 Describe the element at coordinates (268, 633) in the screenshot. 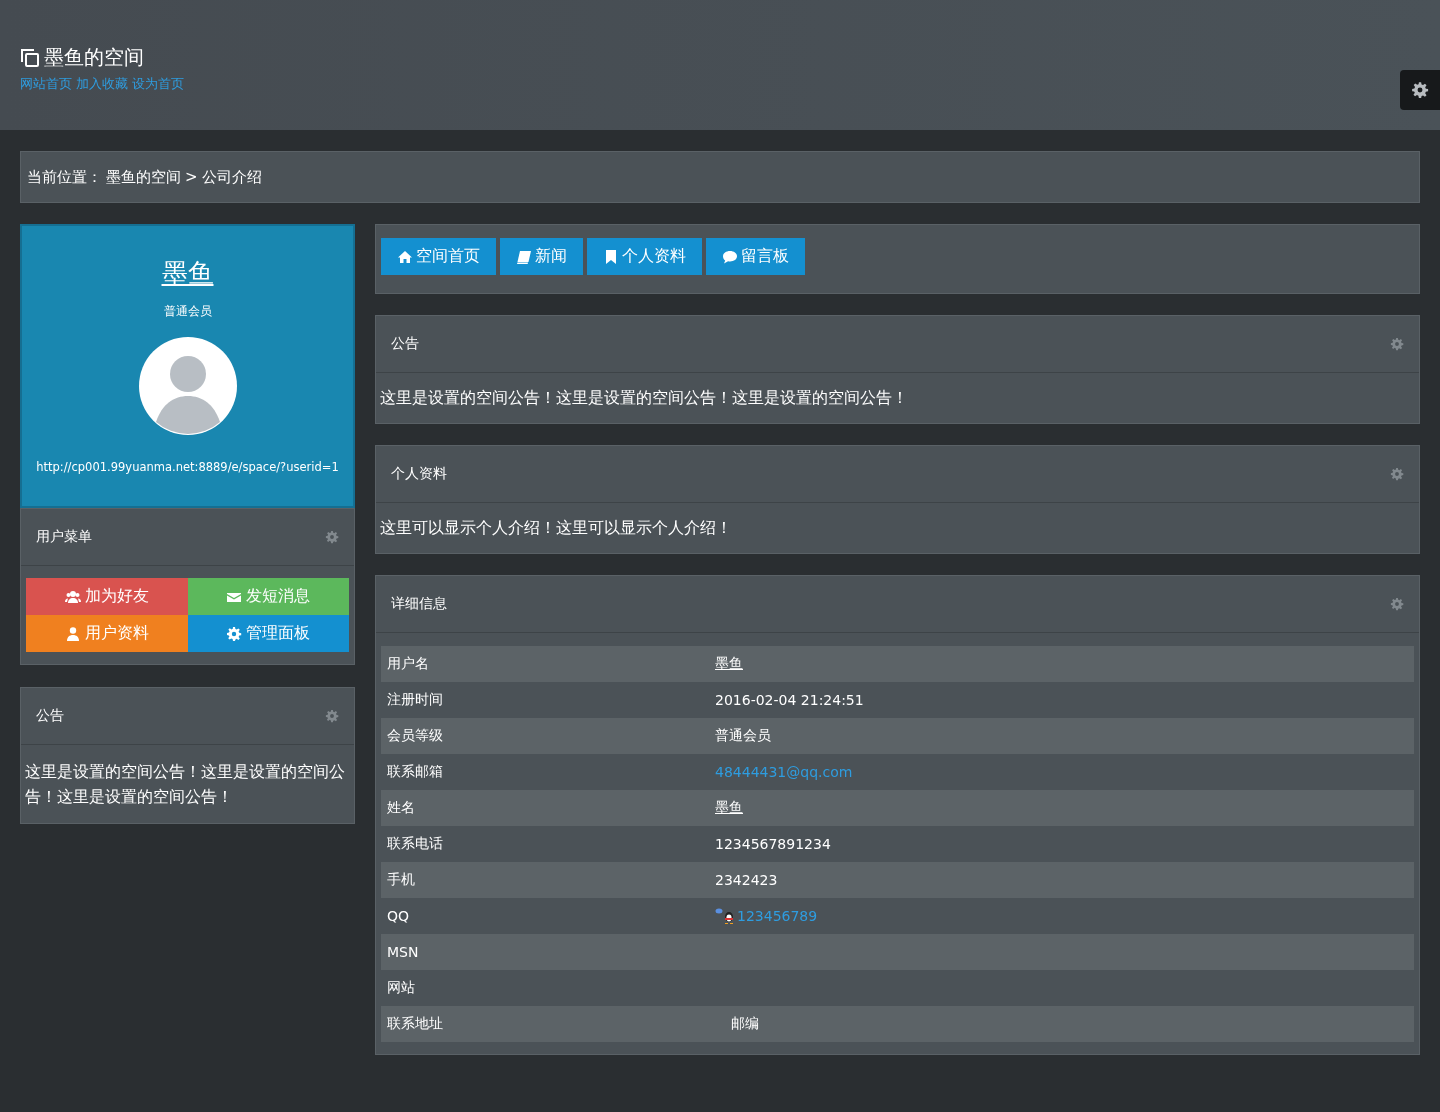

I see `menu-button: 管理面板` at that location.